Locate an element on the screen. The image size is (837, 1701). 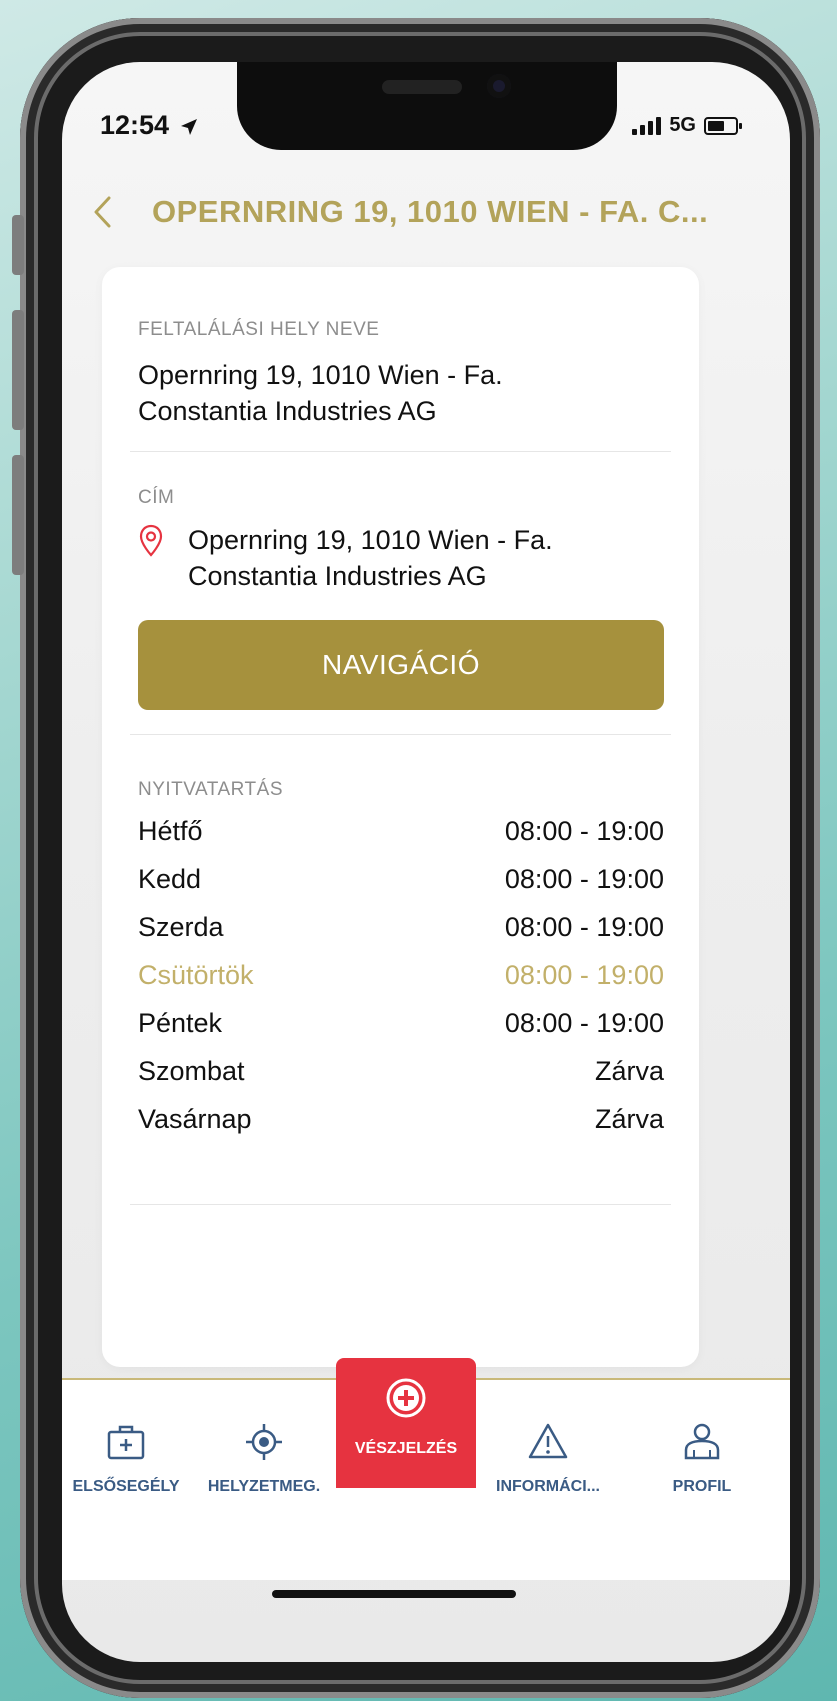
back-button is located at coordinates (102, 212).